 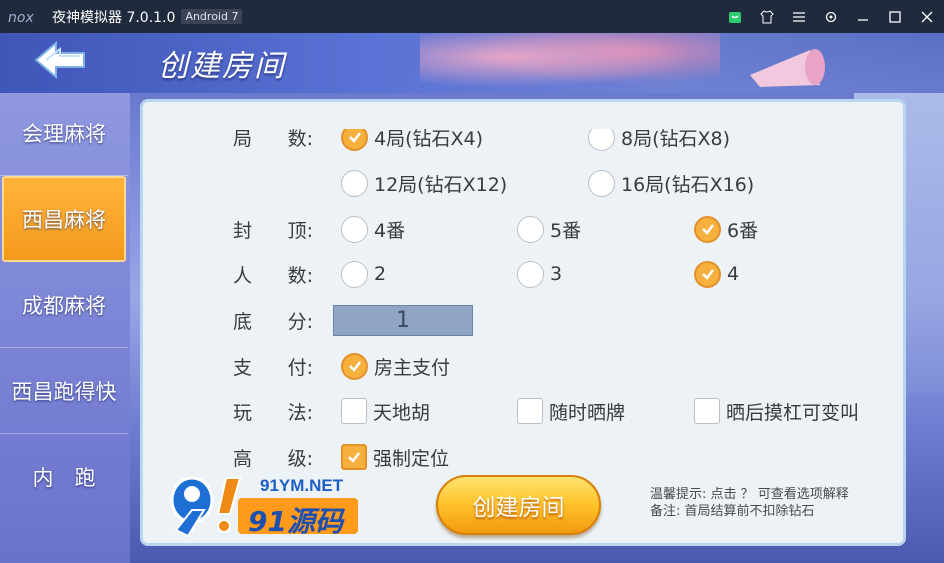 I want to click on 91ym-logo: 91YM.NET 91源码, so click(x=268, y=505).